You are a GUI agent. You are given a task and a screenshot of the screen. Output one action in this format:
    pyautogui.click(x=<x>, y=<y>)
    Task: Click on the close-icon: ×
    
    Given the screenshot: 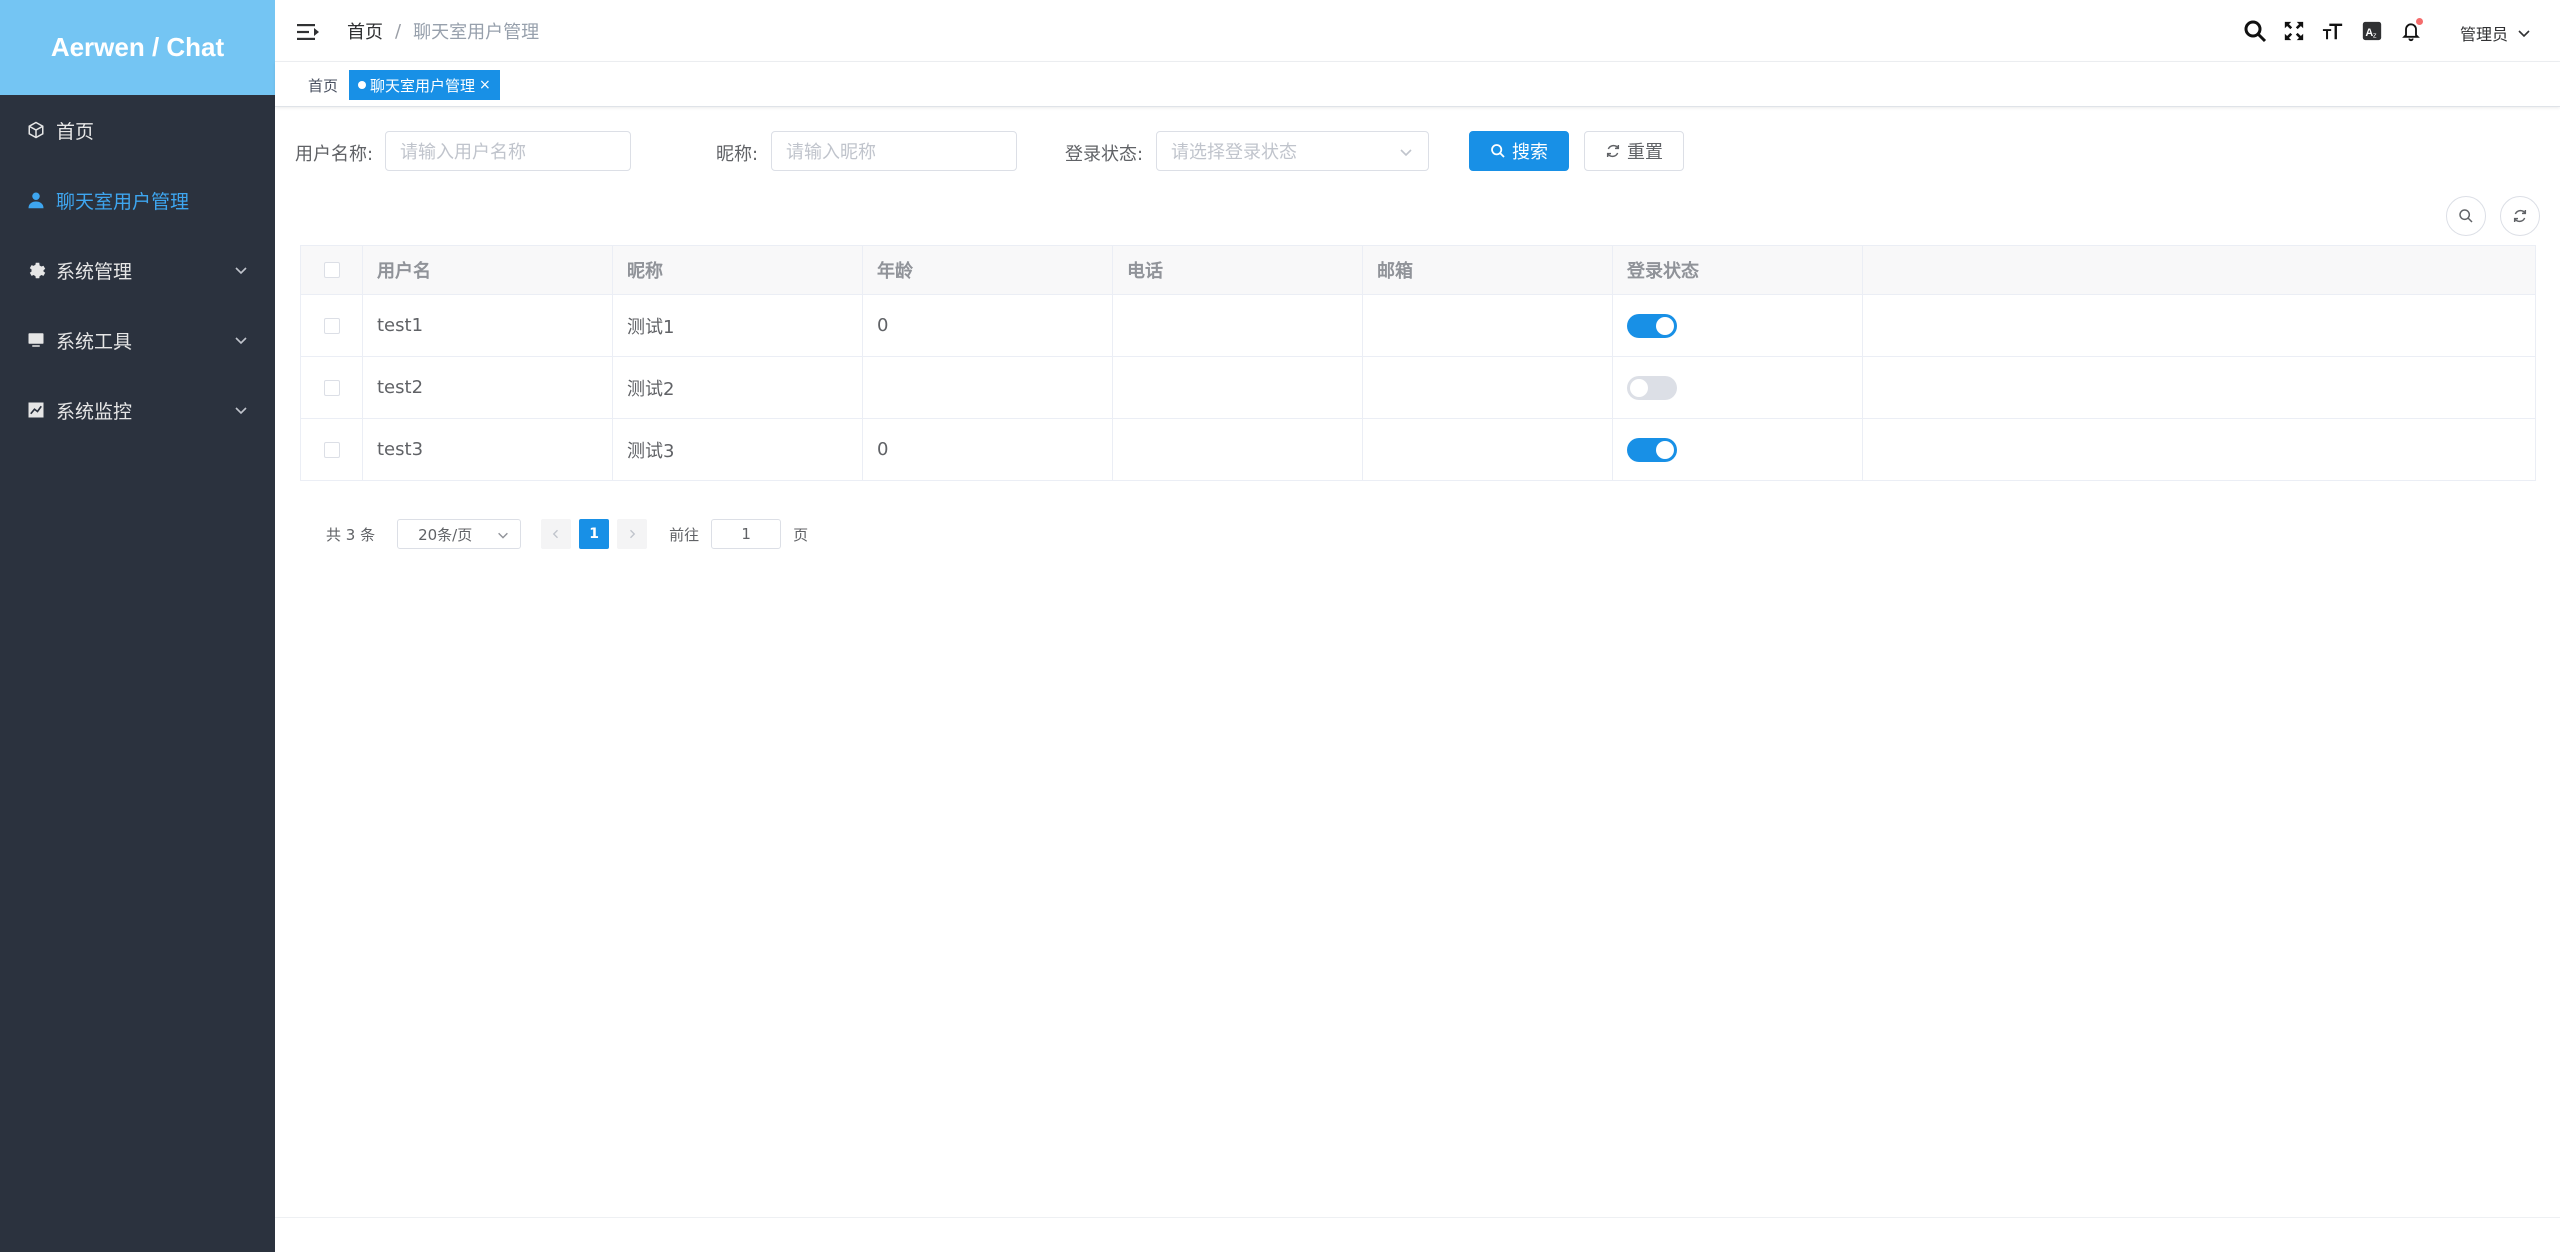 What is the action you would take?
    pyautogui.click(x=485, y=85)
    